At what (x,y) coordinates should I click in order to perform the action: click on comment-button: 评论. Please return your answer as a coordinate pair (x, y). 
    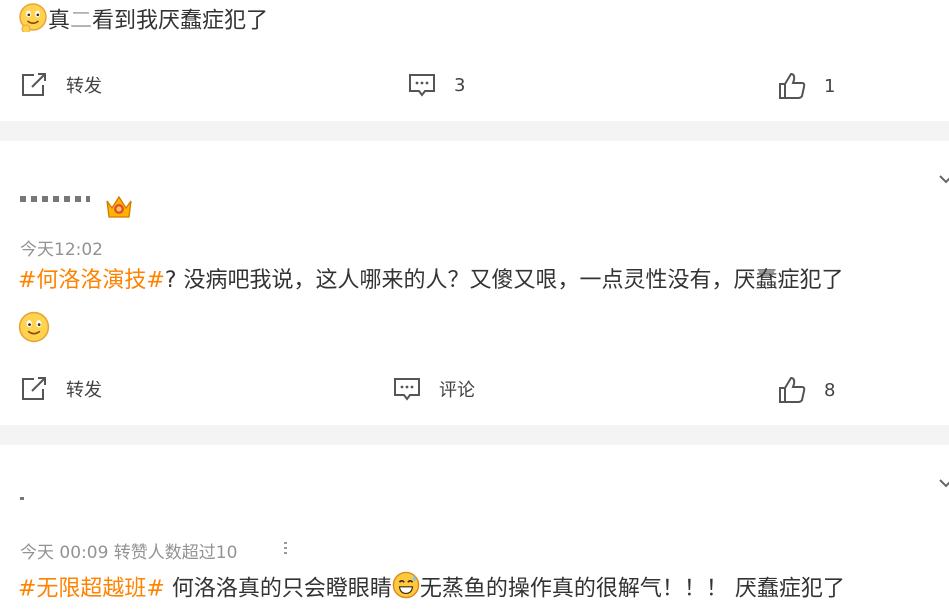
    Looking at the image, I should click on (434, 389).